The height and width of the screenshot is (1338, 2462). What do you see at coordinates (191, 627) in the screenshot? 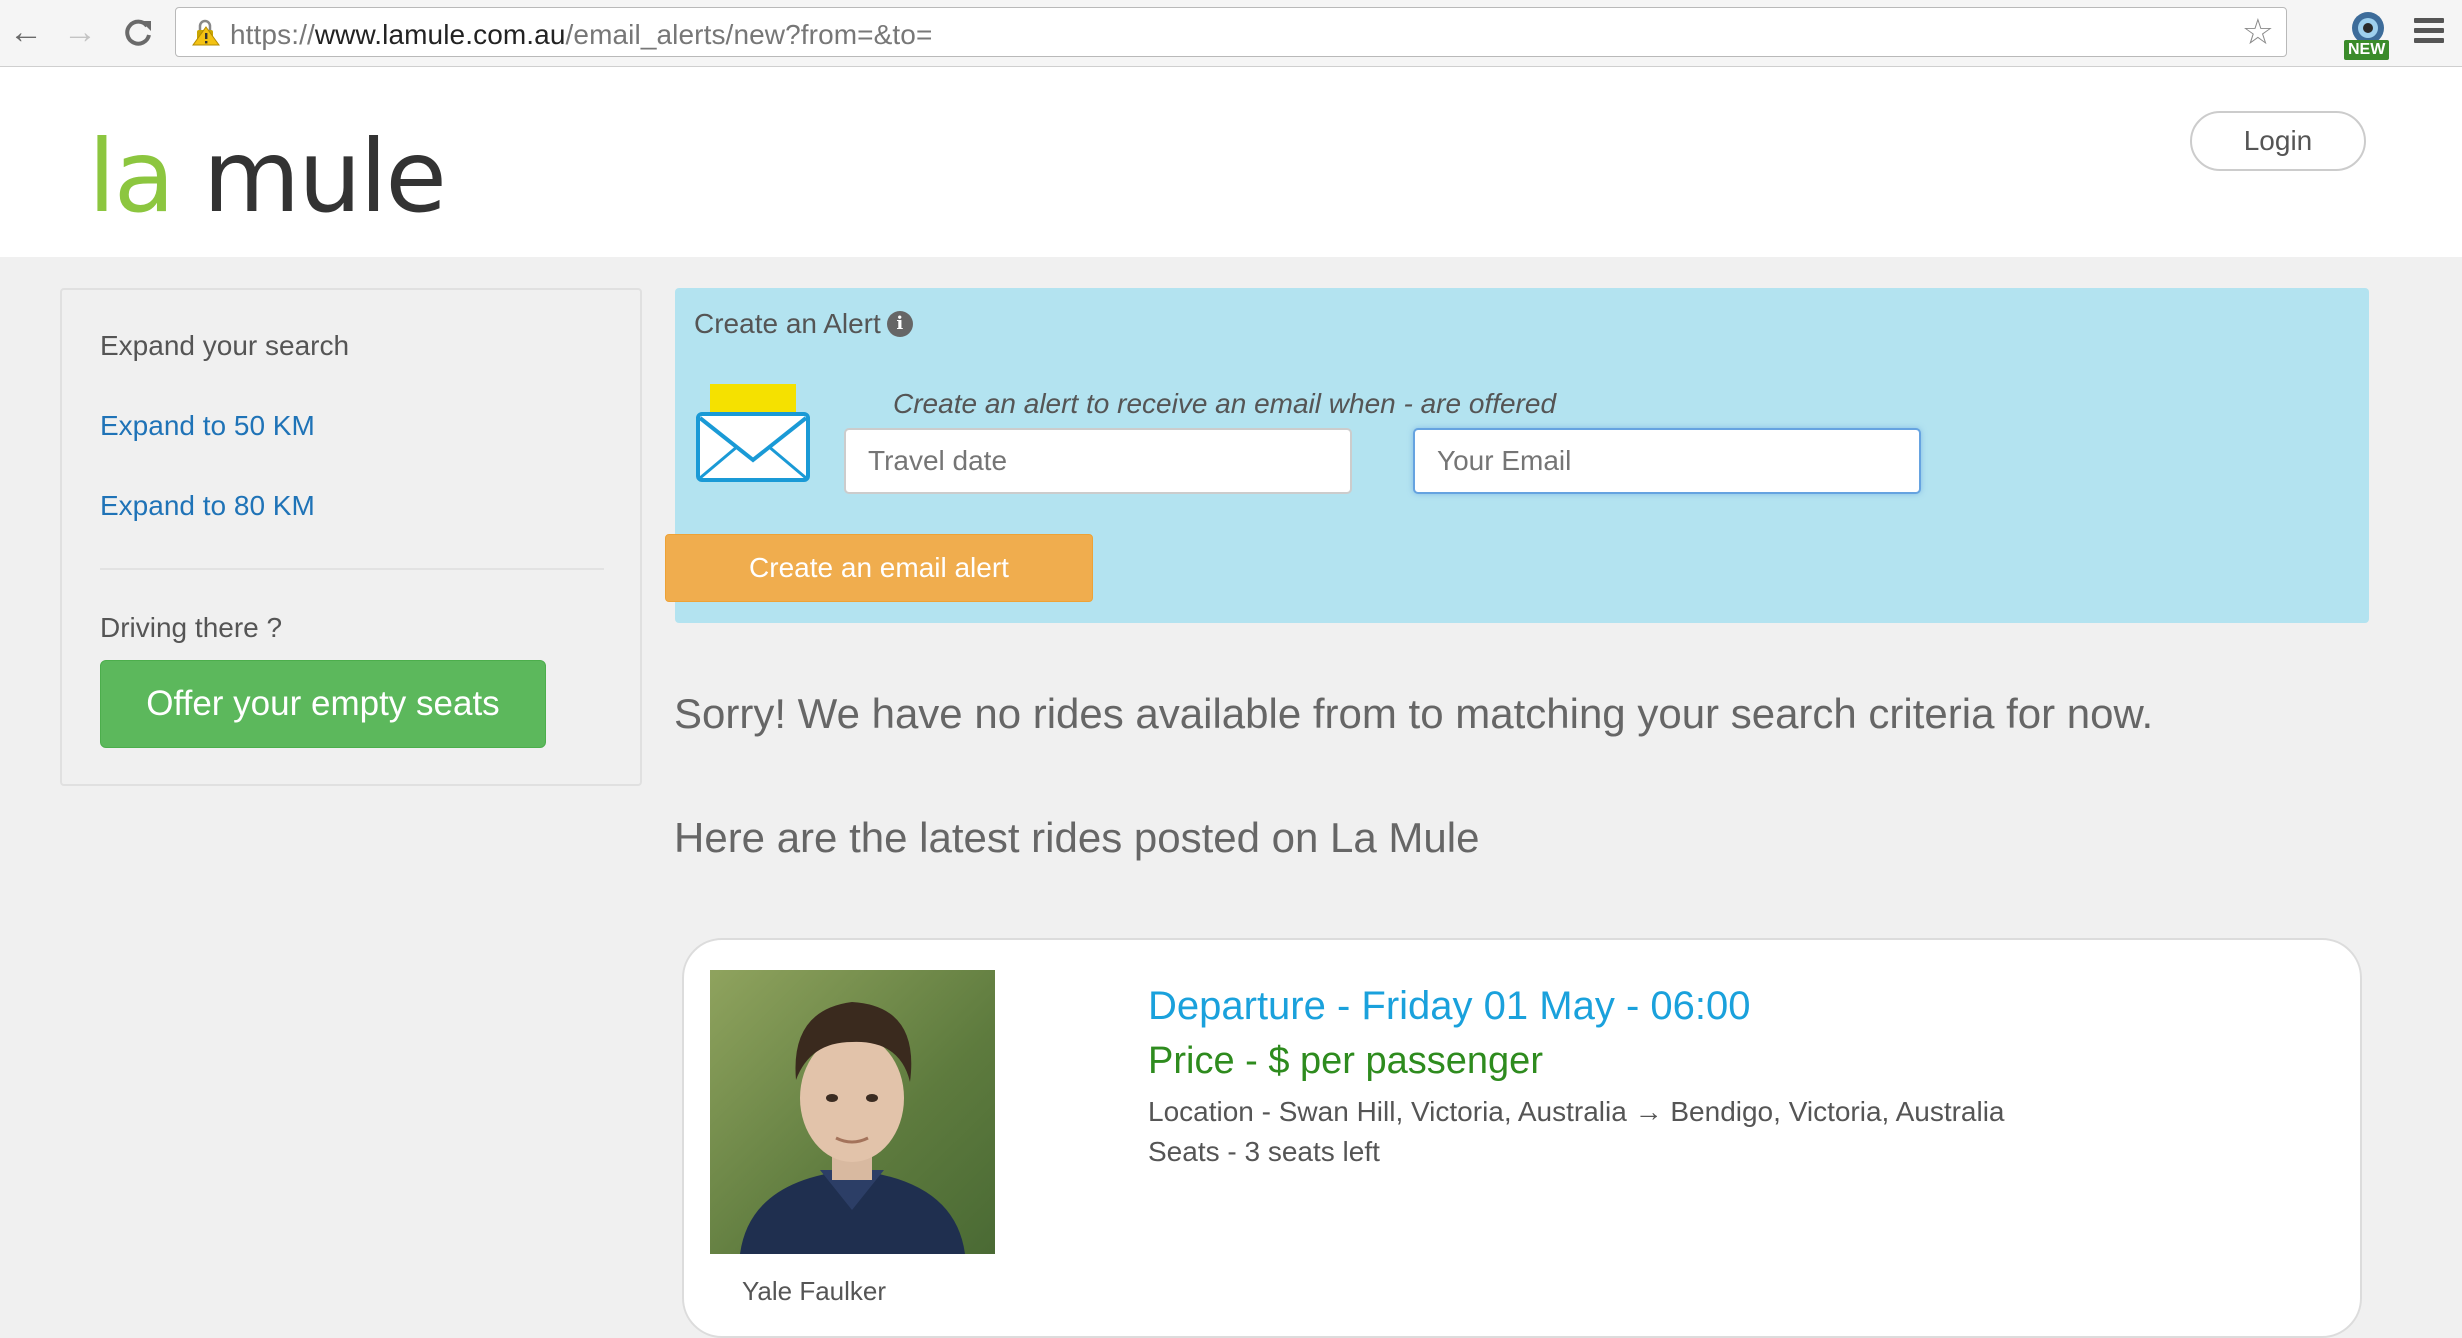
I see `driving-there-label: Driving there ?` at bounding box center [191, 627].